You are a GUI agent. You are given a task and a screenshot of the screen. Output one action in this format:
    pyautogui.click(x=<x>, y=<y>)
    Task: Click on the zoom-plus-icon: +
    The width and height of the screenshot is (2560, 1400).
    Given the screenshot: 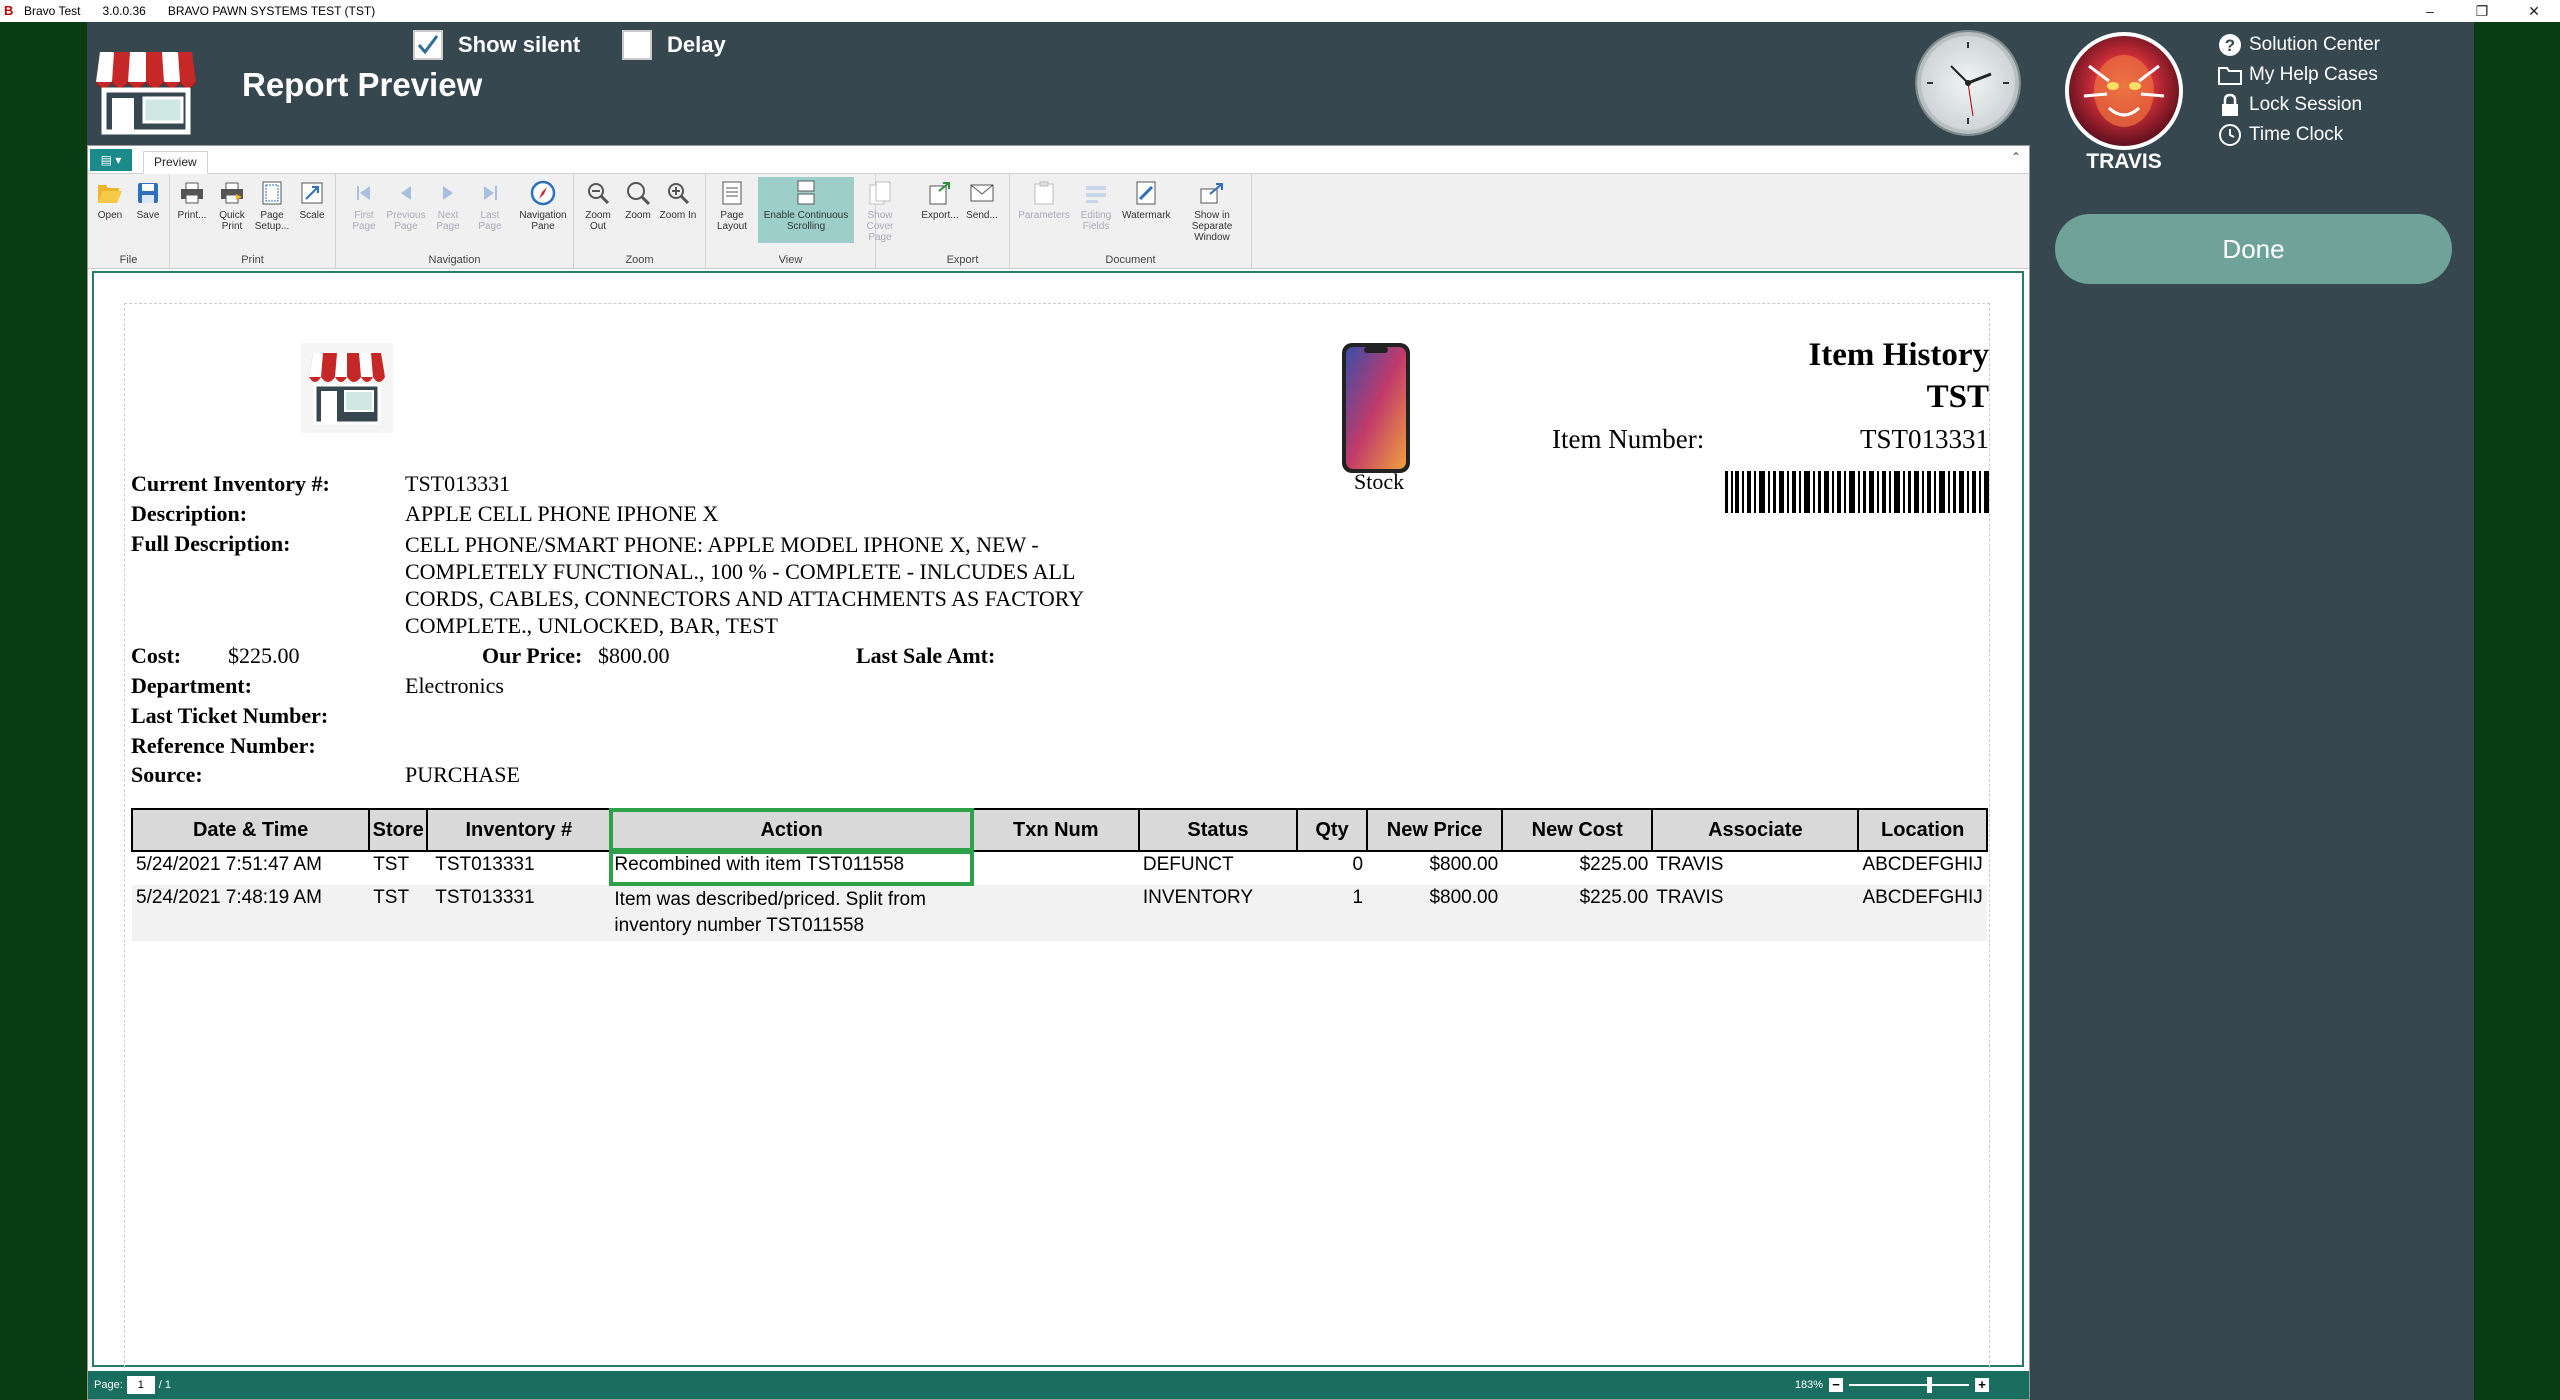 What is the action you would take?
    pyautogui.click(x=1982, y=1385)
    